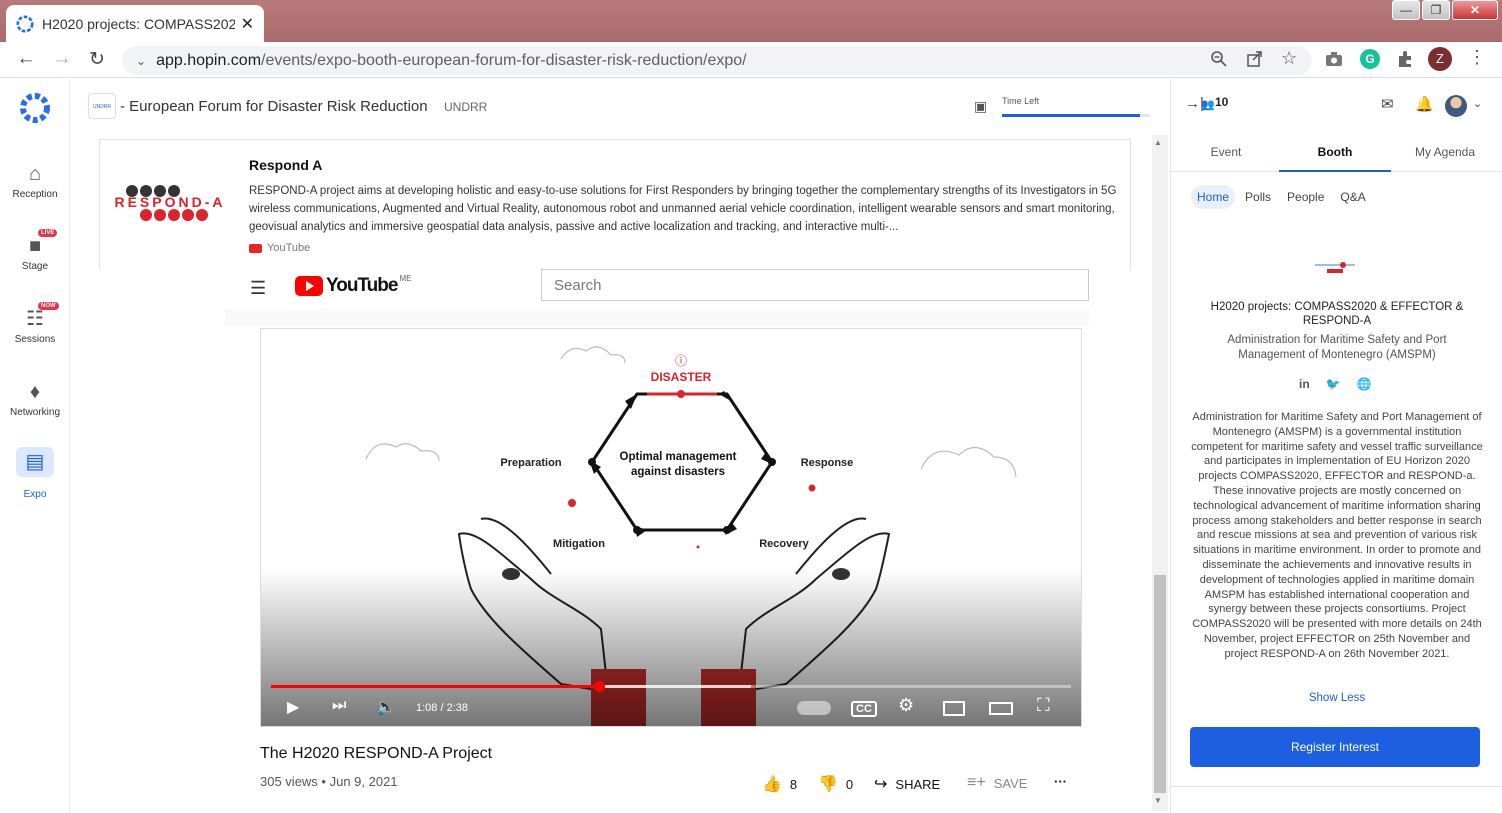  Describe the element at coordinates (997, 783) in the screenshot. I see `save-button: ≡+ SAVE` at that location.